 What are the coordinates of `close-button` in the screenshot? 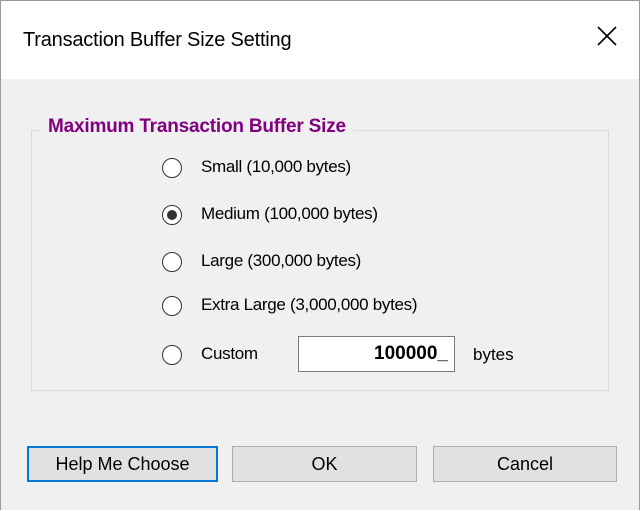 It's located at (608, 40).